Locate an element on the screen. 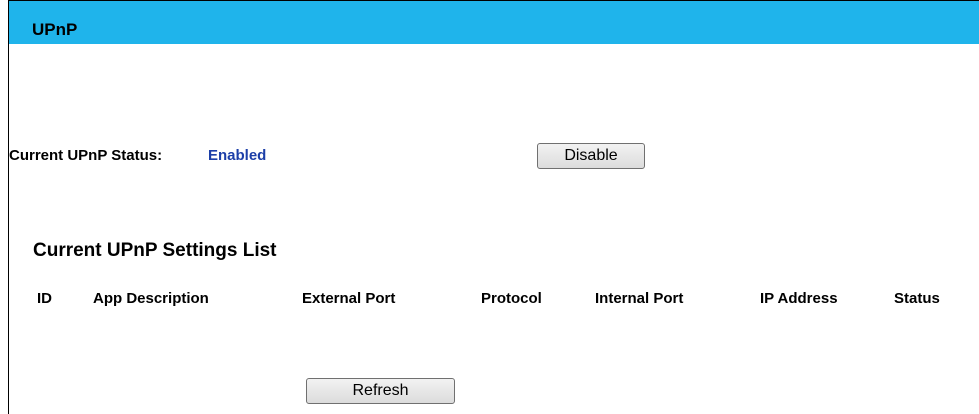 This screenshot has width=979, height=414. disable-button: Disable is located at coordinates (591, 156).